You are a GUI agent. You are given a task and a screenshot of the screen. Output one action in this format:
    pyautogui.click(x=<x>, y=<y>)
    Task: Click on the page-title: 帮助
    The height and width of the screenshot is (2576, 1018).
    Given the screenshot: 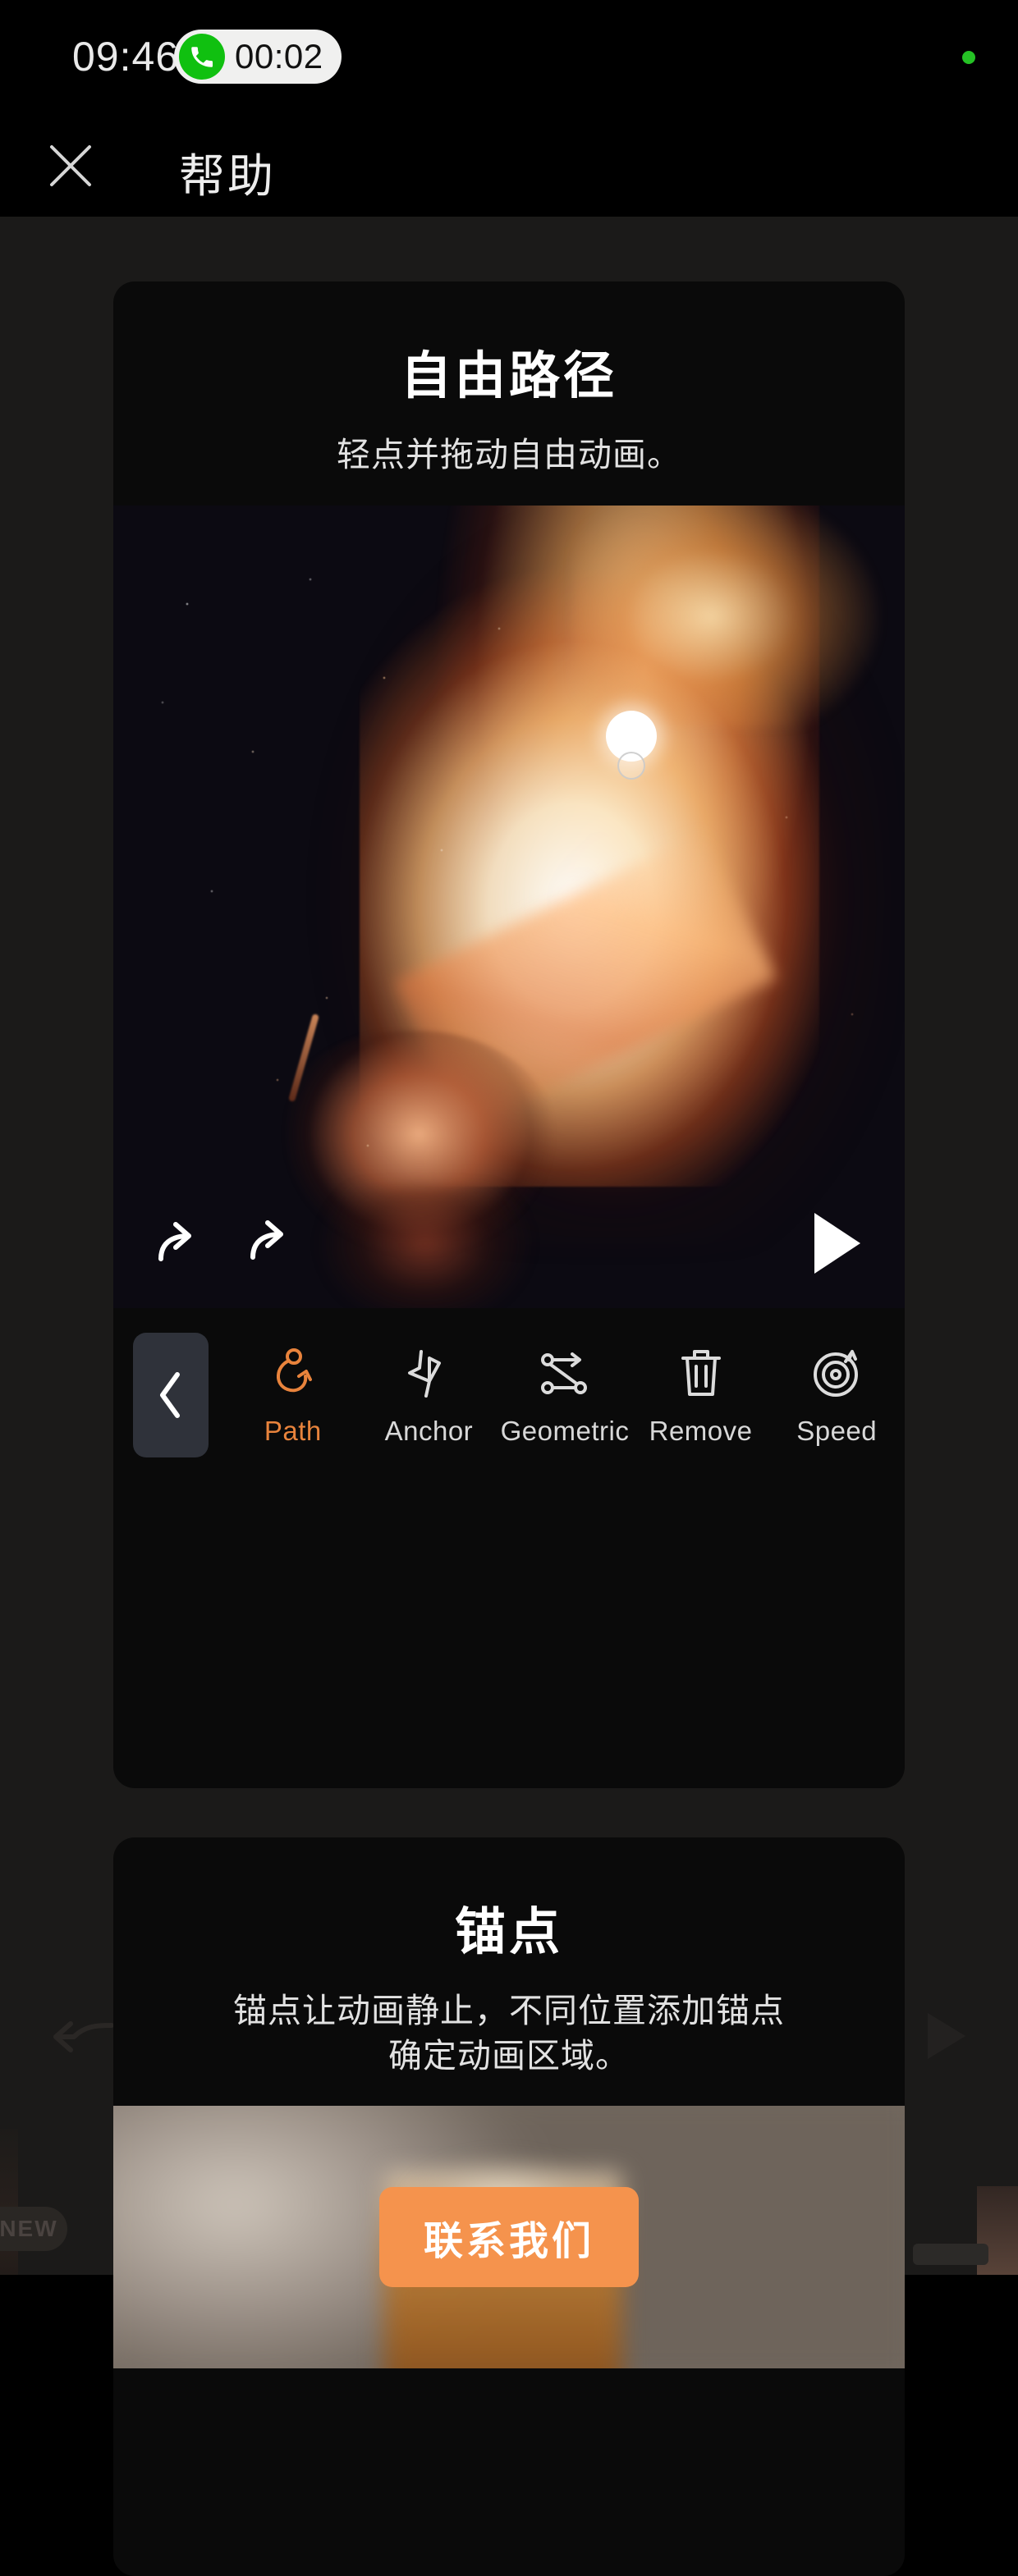 What is the action you would take?
    pyautogui.click(x=227, y=176)
    